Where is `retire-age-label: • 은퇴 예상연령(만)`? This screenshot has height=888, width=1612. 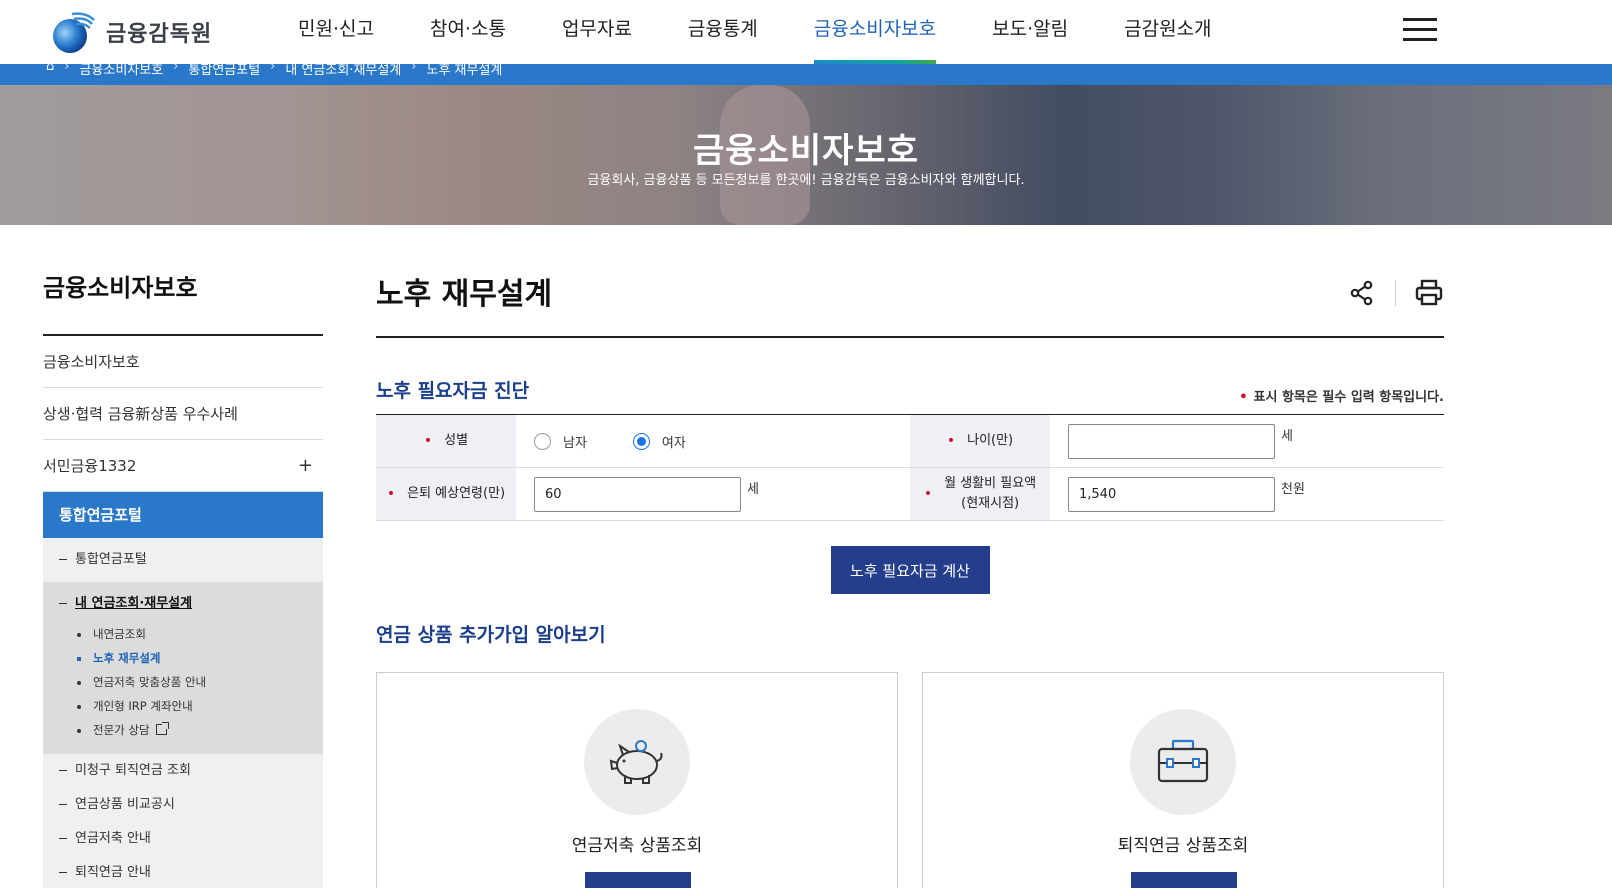 retire-age-label: • 은퇴 예상연령(만) is located at coordinates (446, 494).